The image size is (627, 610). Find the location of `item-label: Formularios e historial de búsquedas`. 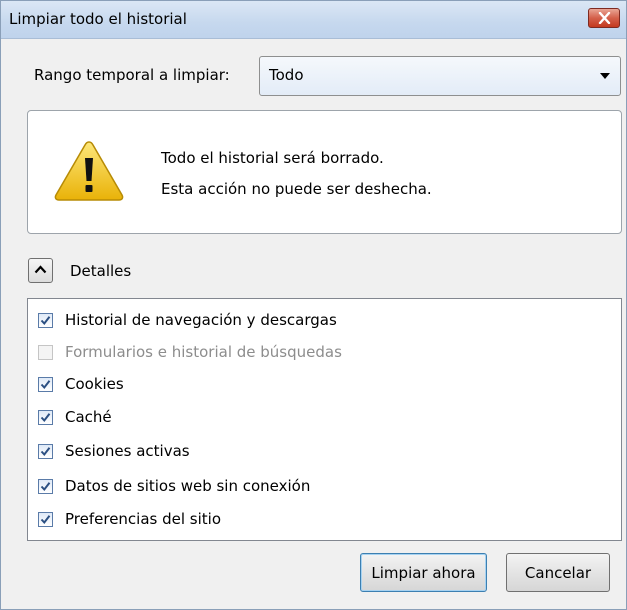

item-label: Formularios e historial de búsquedas is located at coordinates (203, 352).